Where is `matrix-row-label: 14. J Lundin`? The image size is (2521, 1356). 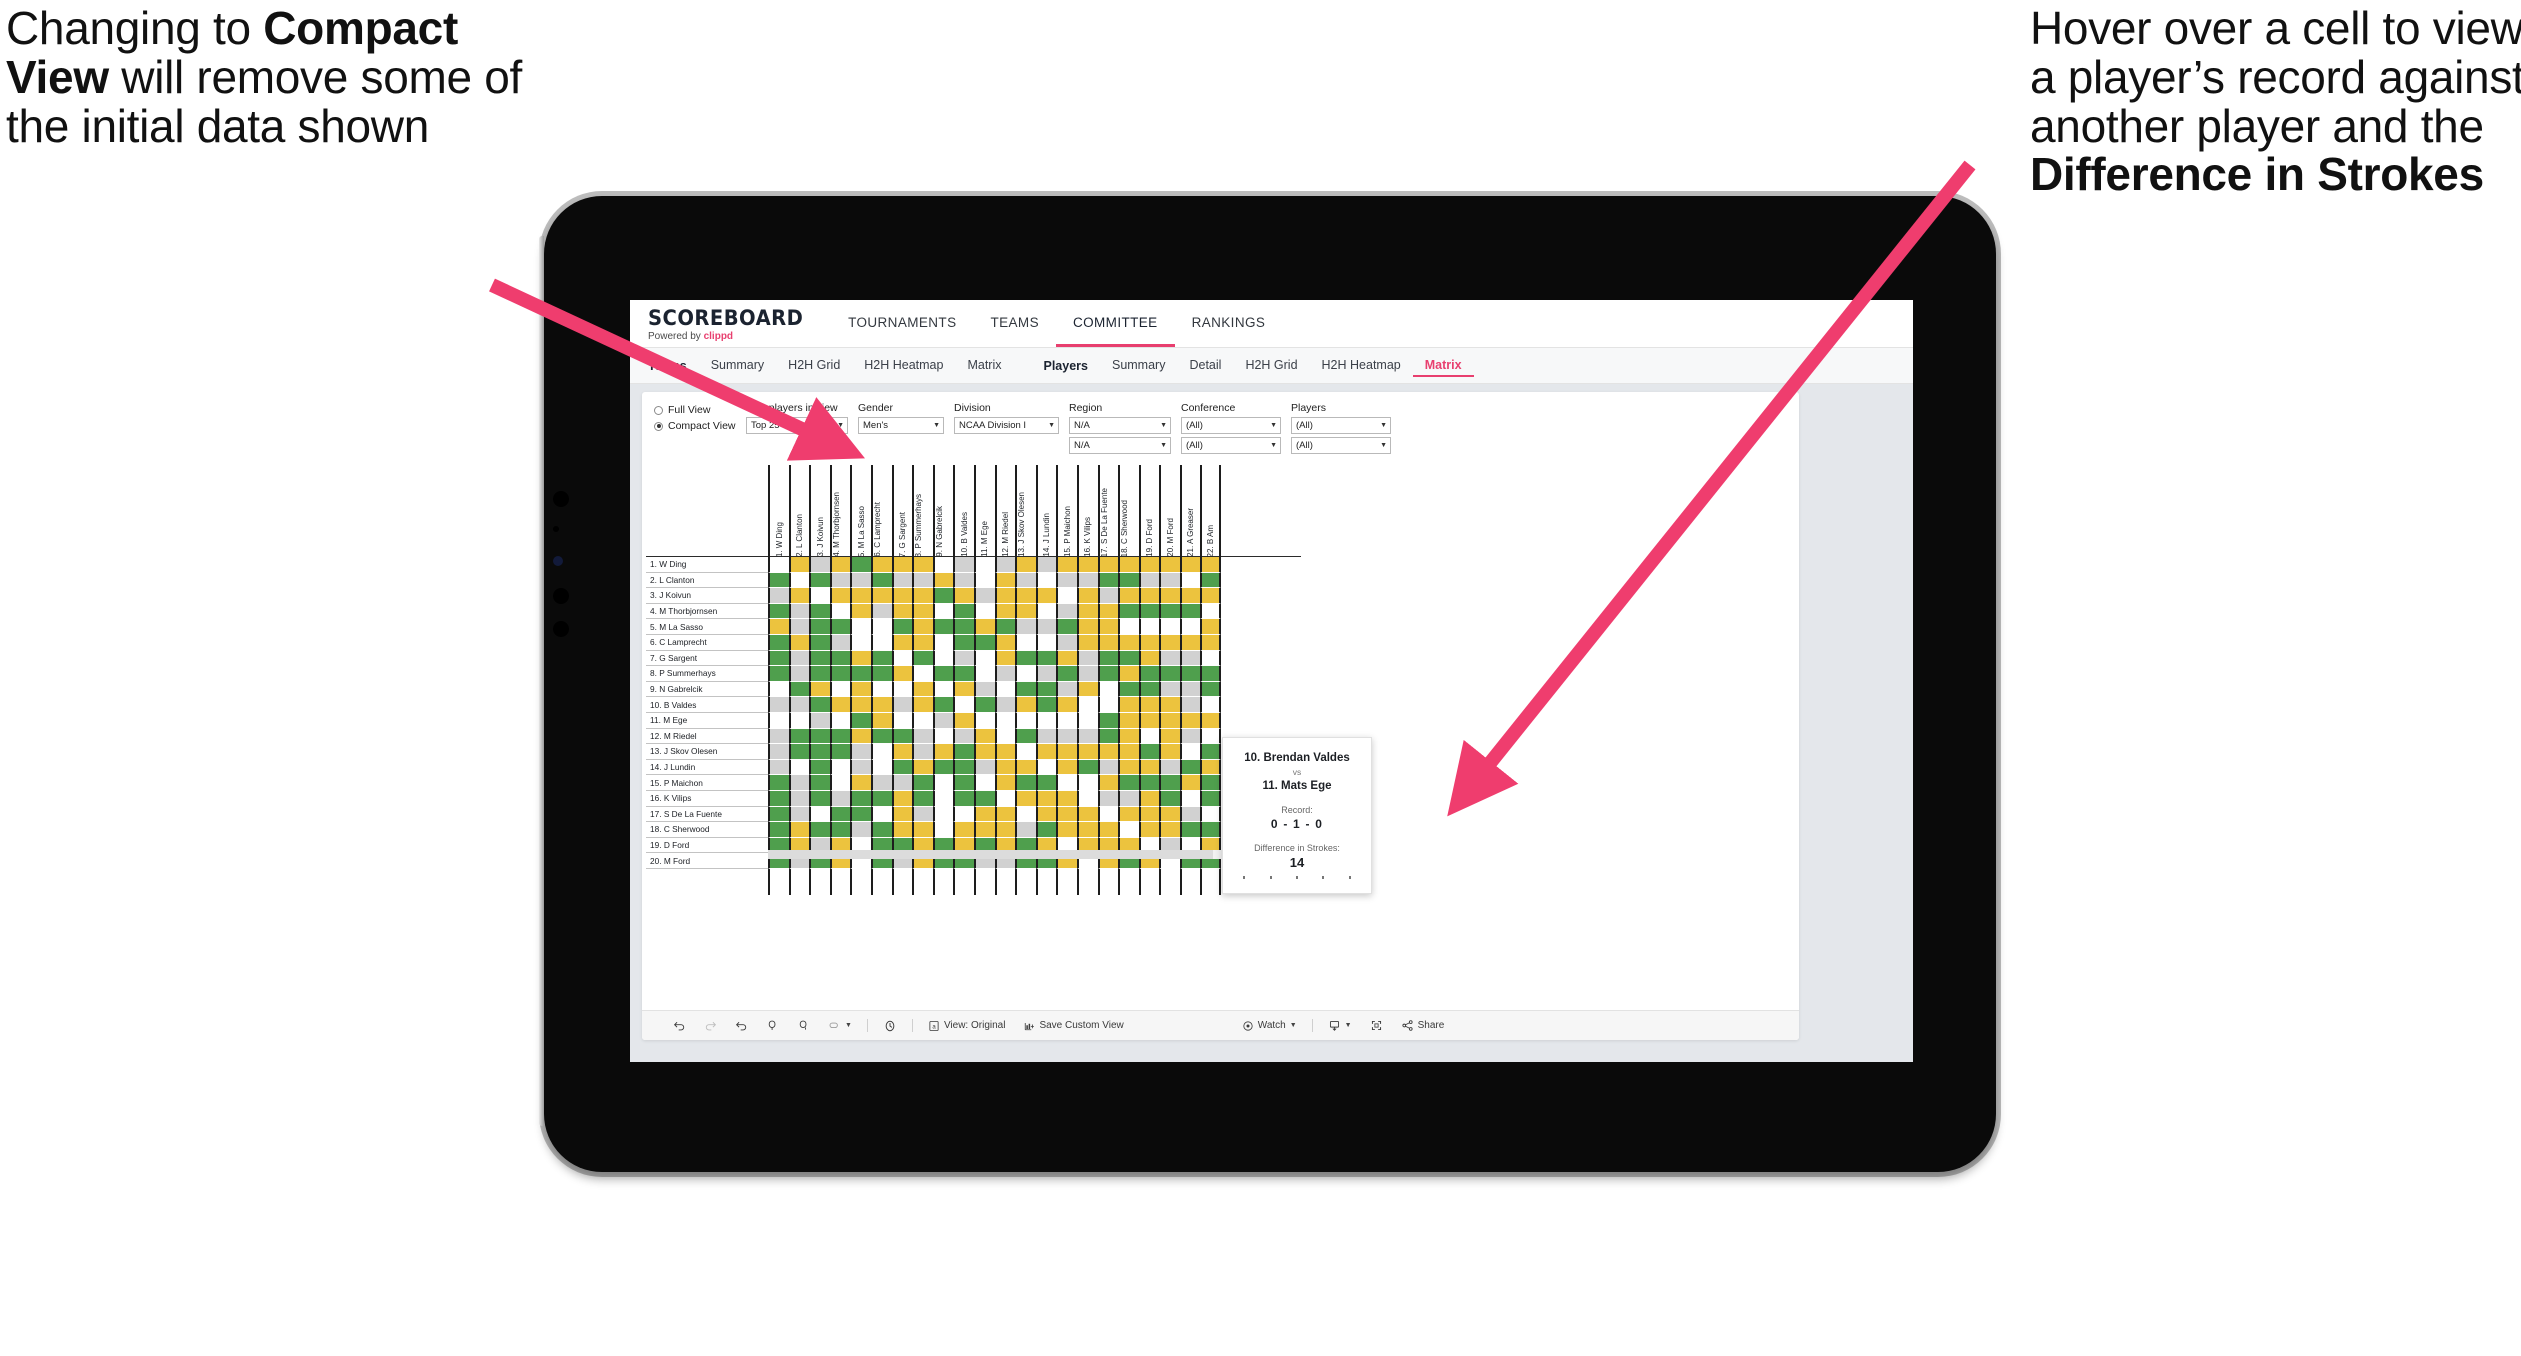
matrix-row-label: 14. J Lundin is located at coordinates (707, 767).